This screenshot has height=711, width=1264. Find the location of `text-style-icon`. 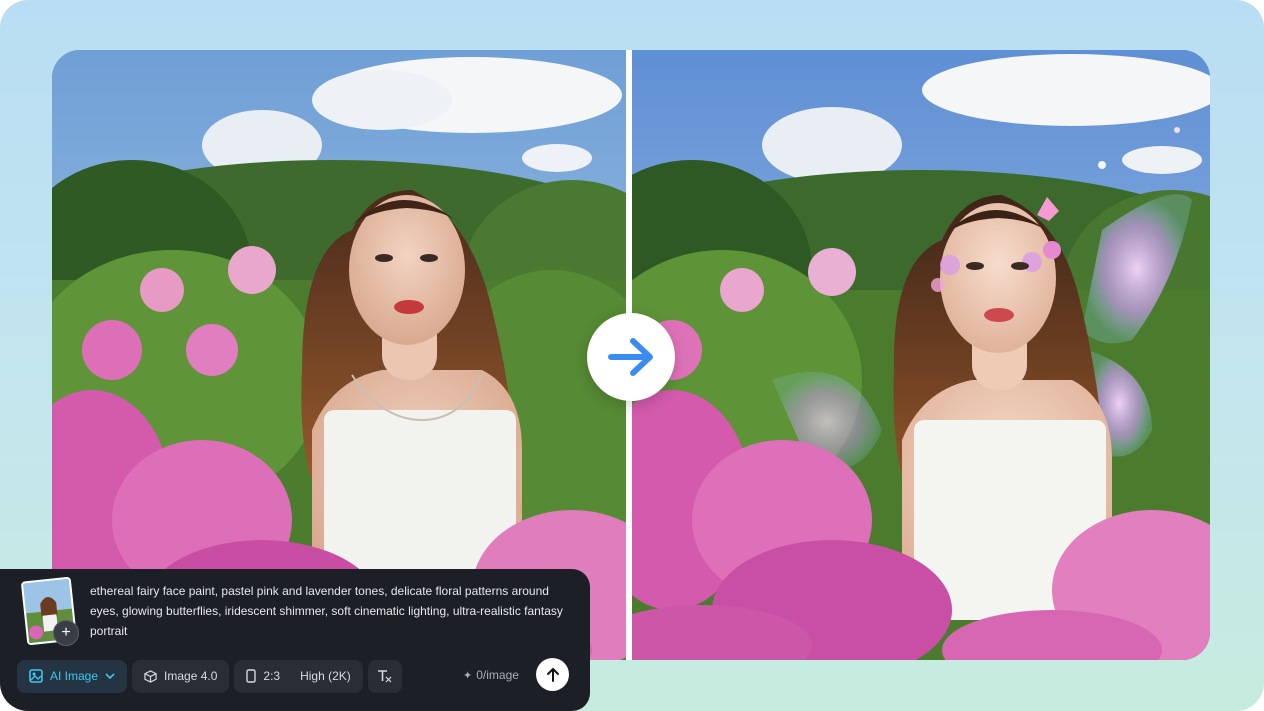

text-style-icon is located at coordinates (384, 676).